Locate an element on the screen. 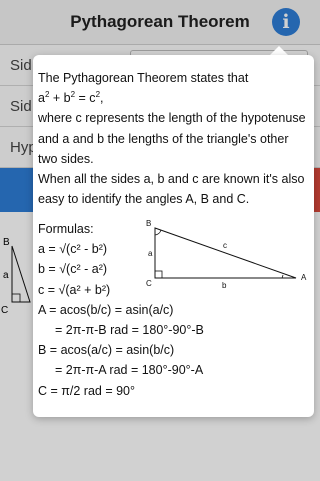  angle-b-arc is located at coordinates (158, 232).